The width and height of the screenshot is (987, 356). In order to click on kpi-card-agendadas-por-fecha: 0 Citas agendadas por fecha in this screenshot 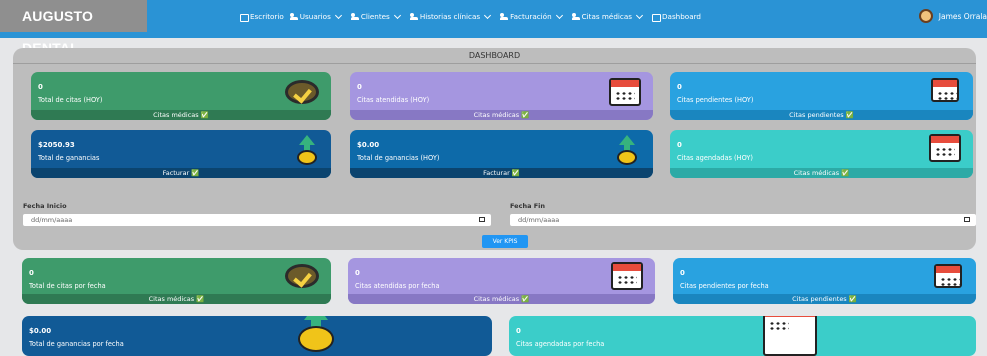, I will do `click(742, 336)`.